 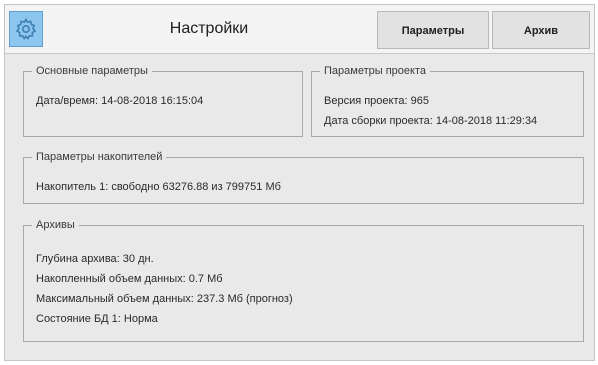 What do you see at coordinates (95, 259) in the screenshot?
I see `archive-depth: Глубина архива: 30 дн.` at bounding box center [95, 259].